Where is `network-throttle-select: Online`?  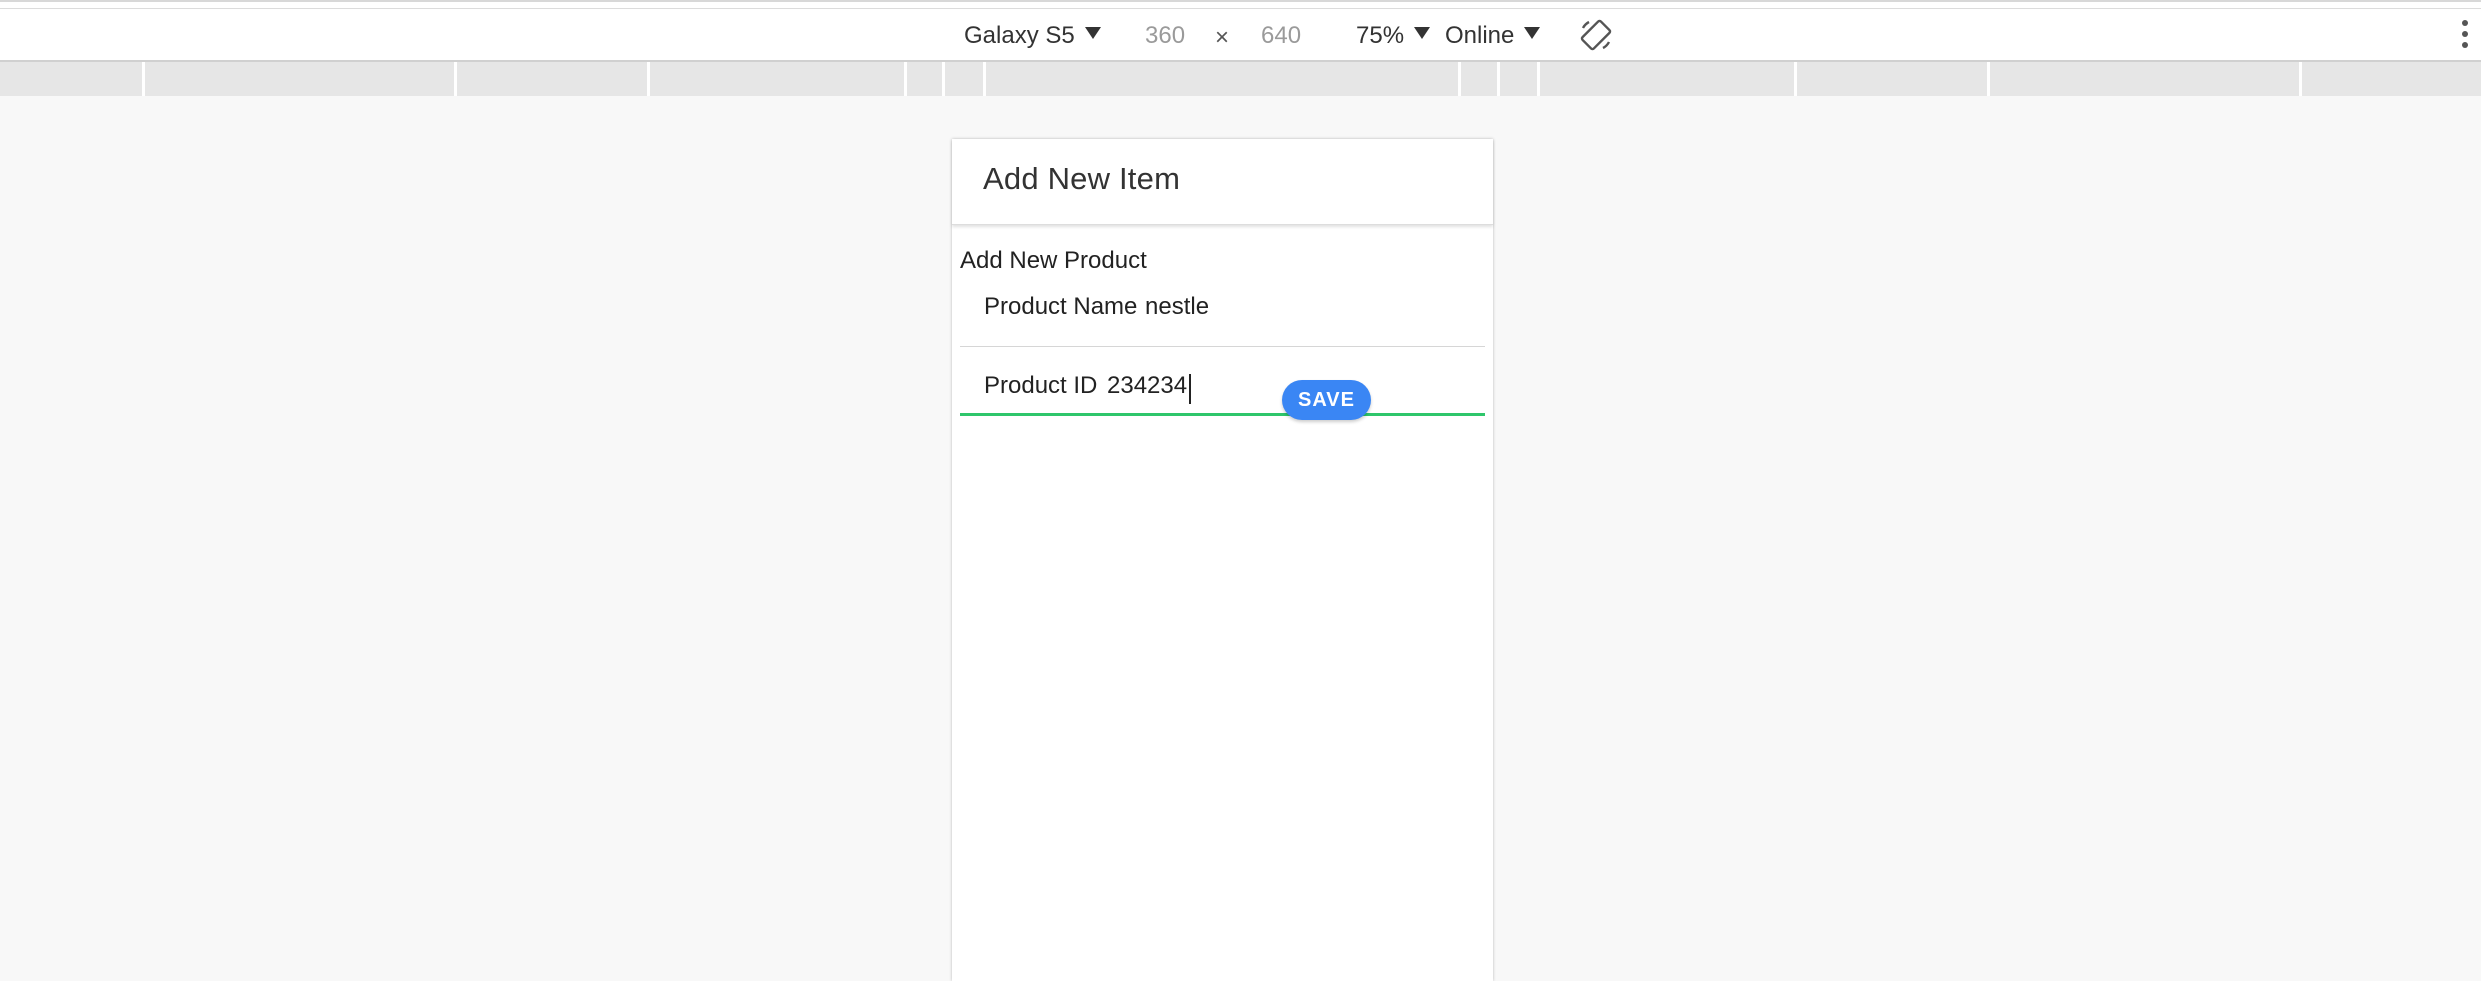 network-throttle-select: Online is located at coordinates (1493, 36).